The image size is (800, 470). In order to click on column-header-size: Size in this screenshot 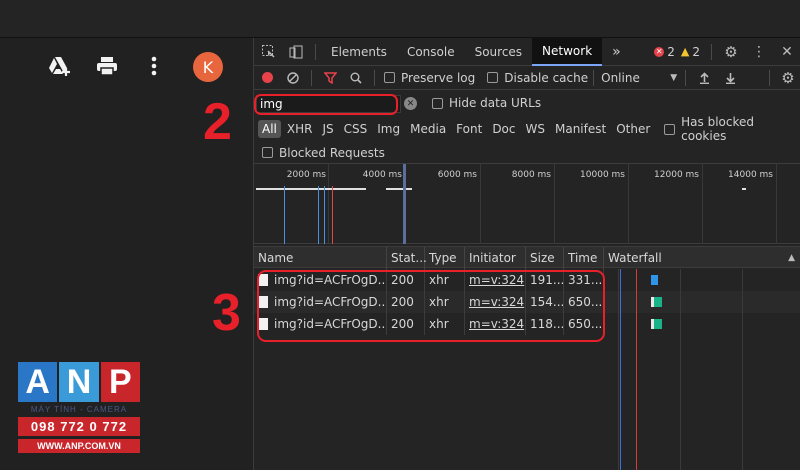, I will do `click(545, 258)`.